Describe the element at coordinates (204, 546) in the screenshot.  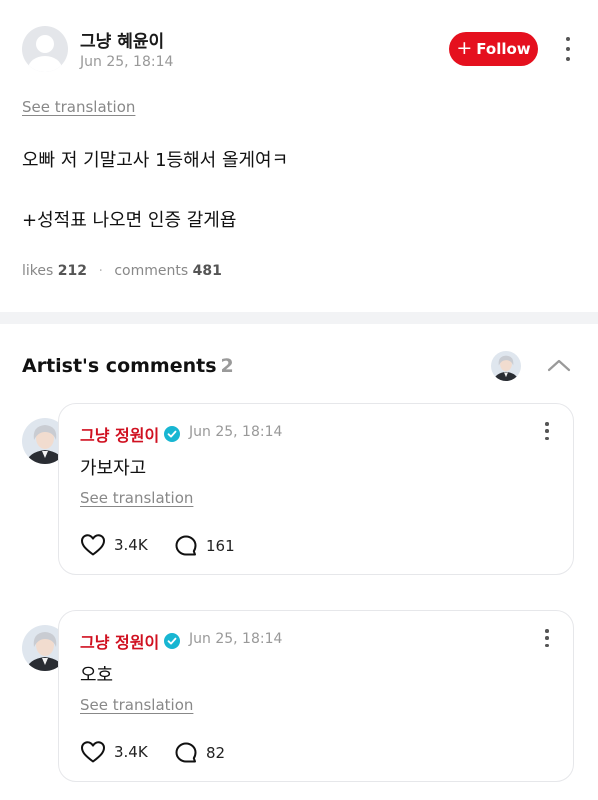
I see `reply-button: 161` at that location.